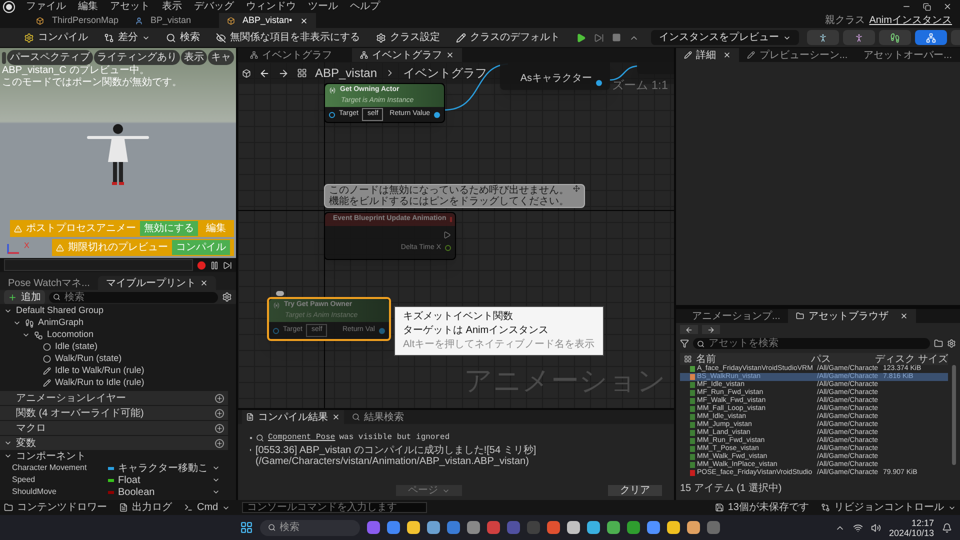 This screenshot has height=540, width=960. Describe the element at coordinates (183, 37) in the screenshot. I see `search-button: 検索` at that location.